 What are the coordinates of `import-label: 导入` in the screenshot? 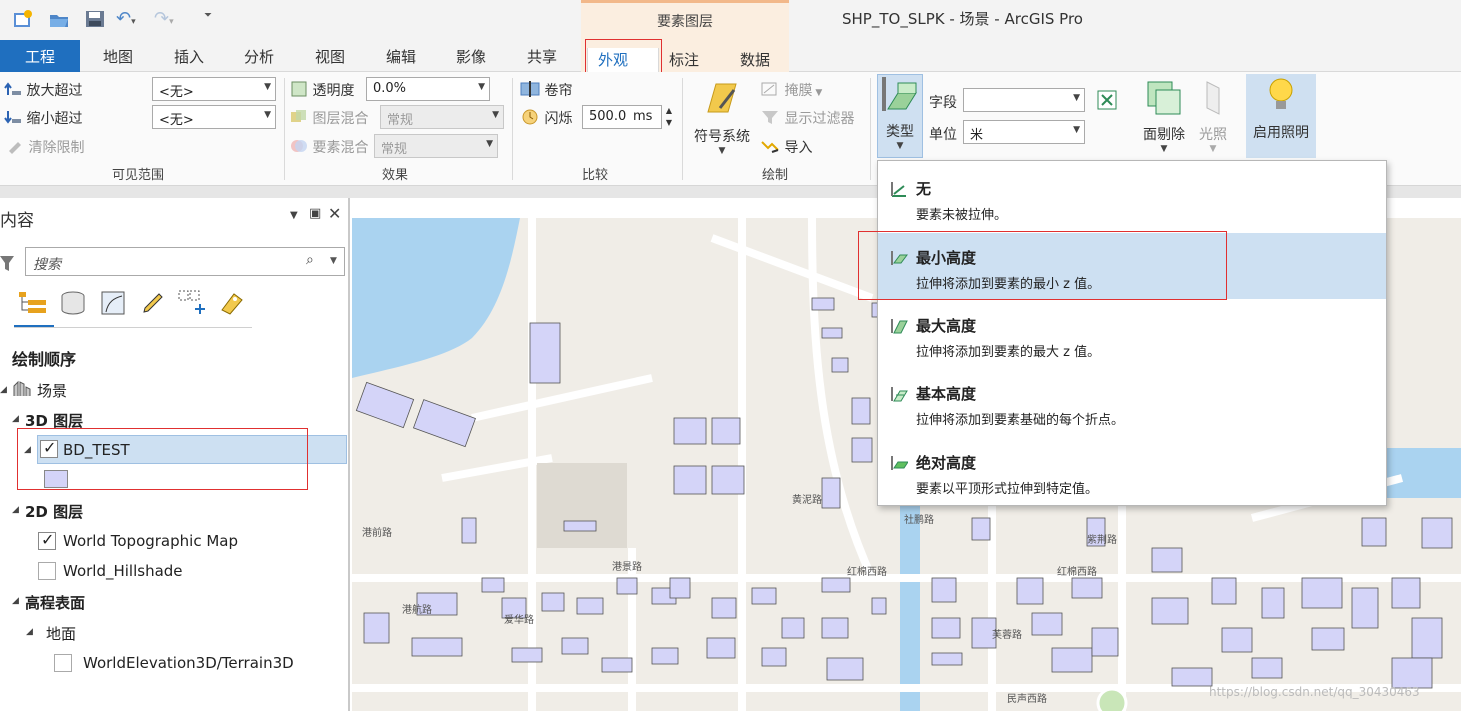 It's located at (798, 148).